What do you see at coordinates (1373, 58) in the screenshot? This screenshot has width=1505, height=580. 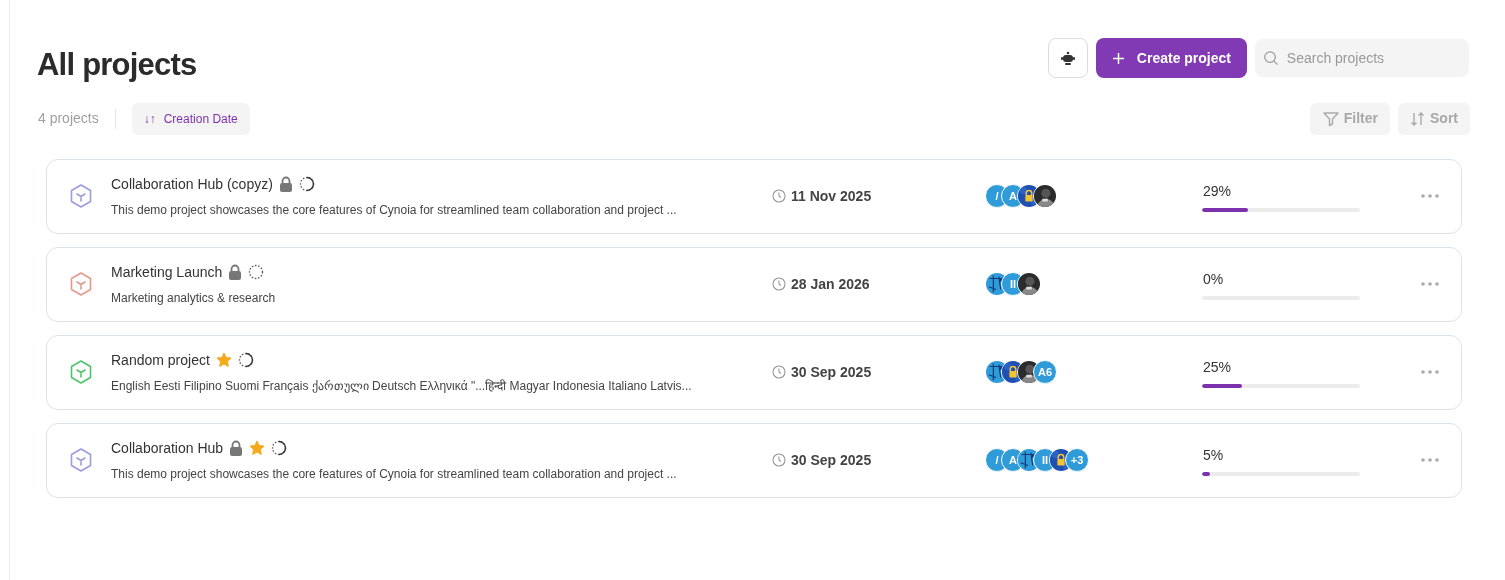 I see `search-input: Search projects` at bounding box center [1373, 58].